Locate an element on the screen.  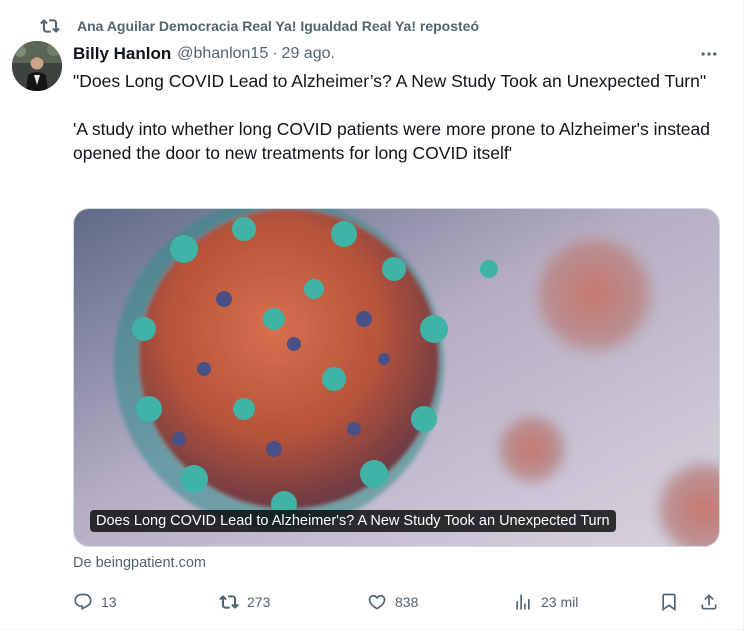
share-icon is located at coordinates (709, 602).